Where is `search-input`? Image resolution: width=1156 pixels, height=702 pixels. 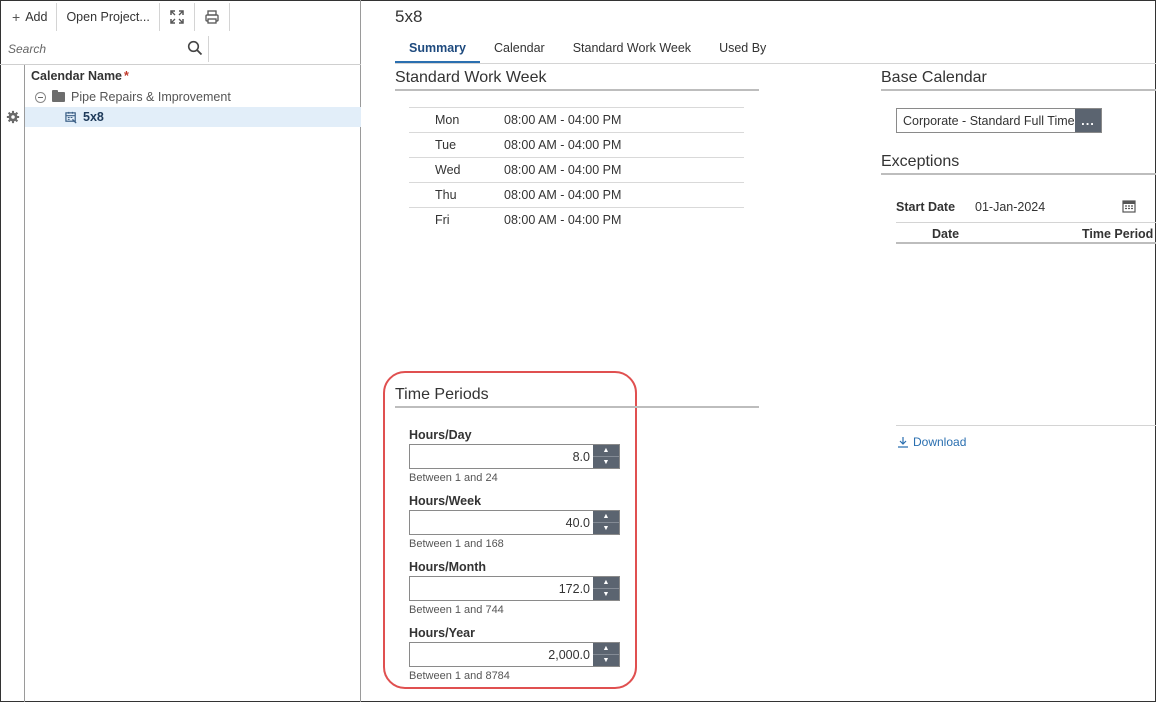
search-input is located at coordinates (93, 49).